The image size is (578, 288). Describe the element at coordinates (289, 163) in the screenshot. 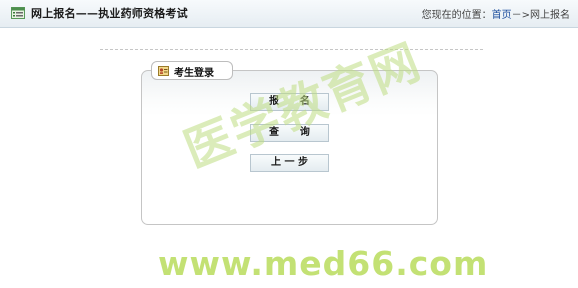

I see `previous-step-button: 上 一 步` at that location.